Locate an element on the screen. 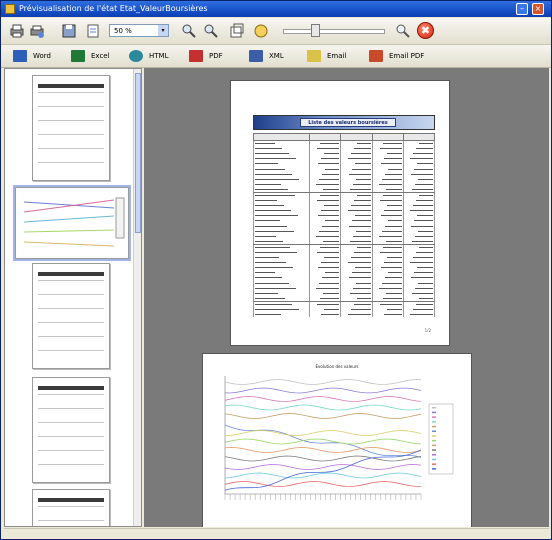 The image size is (552, 540). search-icon is located at coordinates (261, 31).